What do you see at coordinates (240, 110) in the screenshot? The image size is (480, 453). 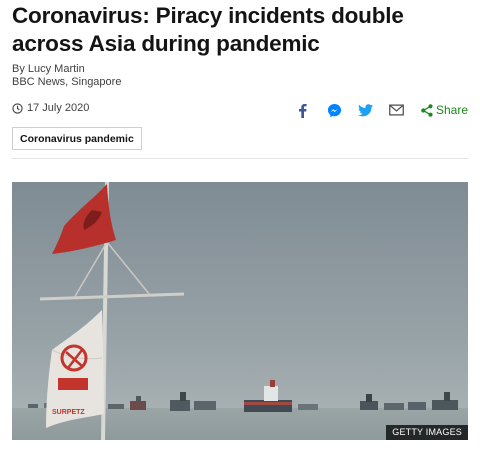 I see `meta-row: 17 July 2020 Share` at bounding box center [240, 110].